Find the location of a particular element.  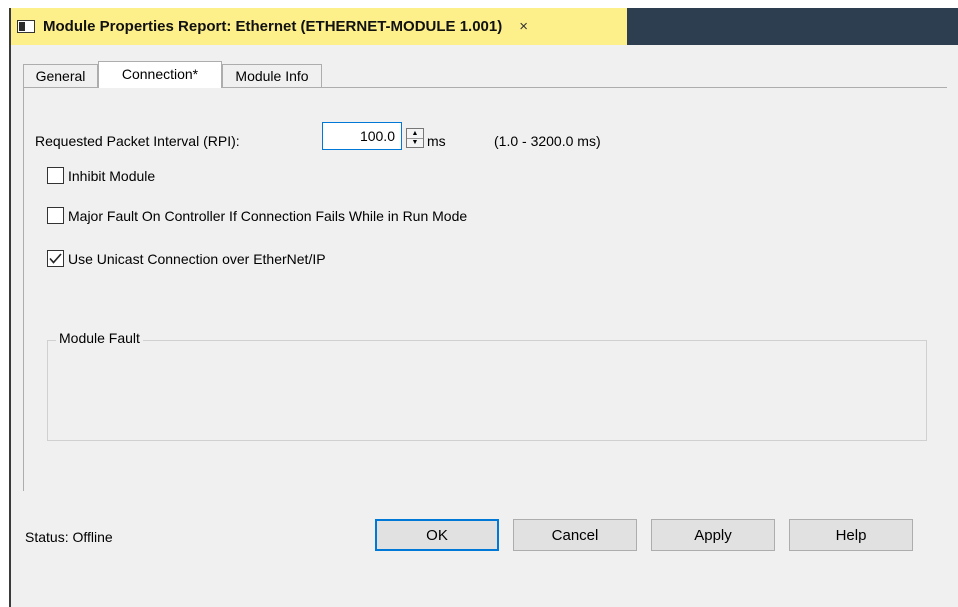

spin-down-icon: ▼ is located at coordinates (415, 142).